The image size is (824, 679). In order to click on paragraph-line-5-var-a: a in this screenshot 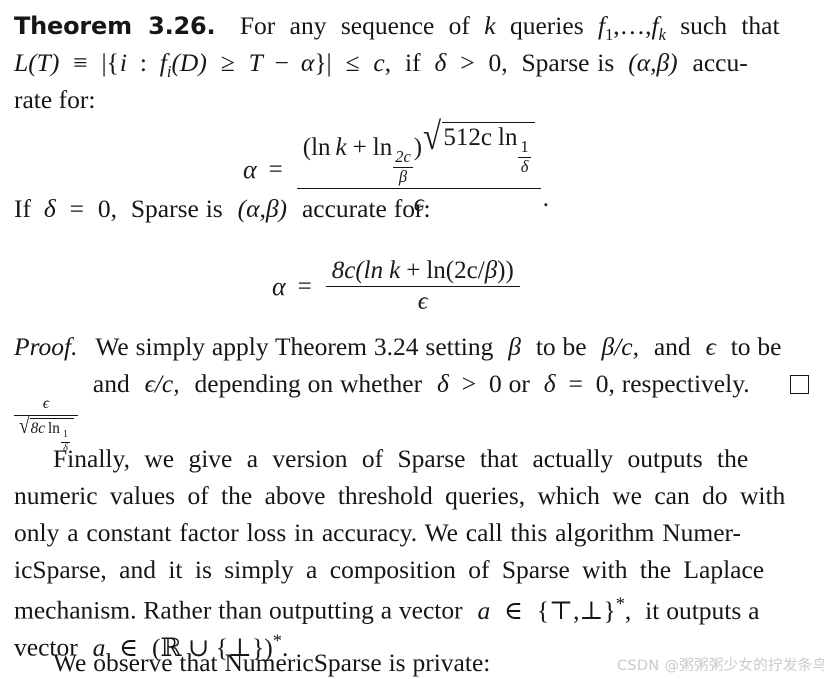, I will do `click(484, 610)`.